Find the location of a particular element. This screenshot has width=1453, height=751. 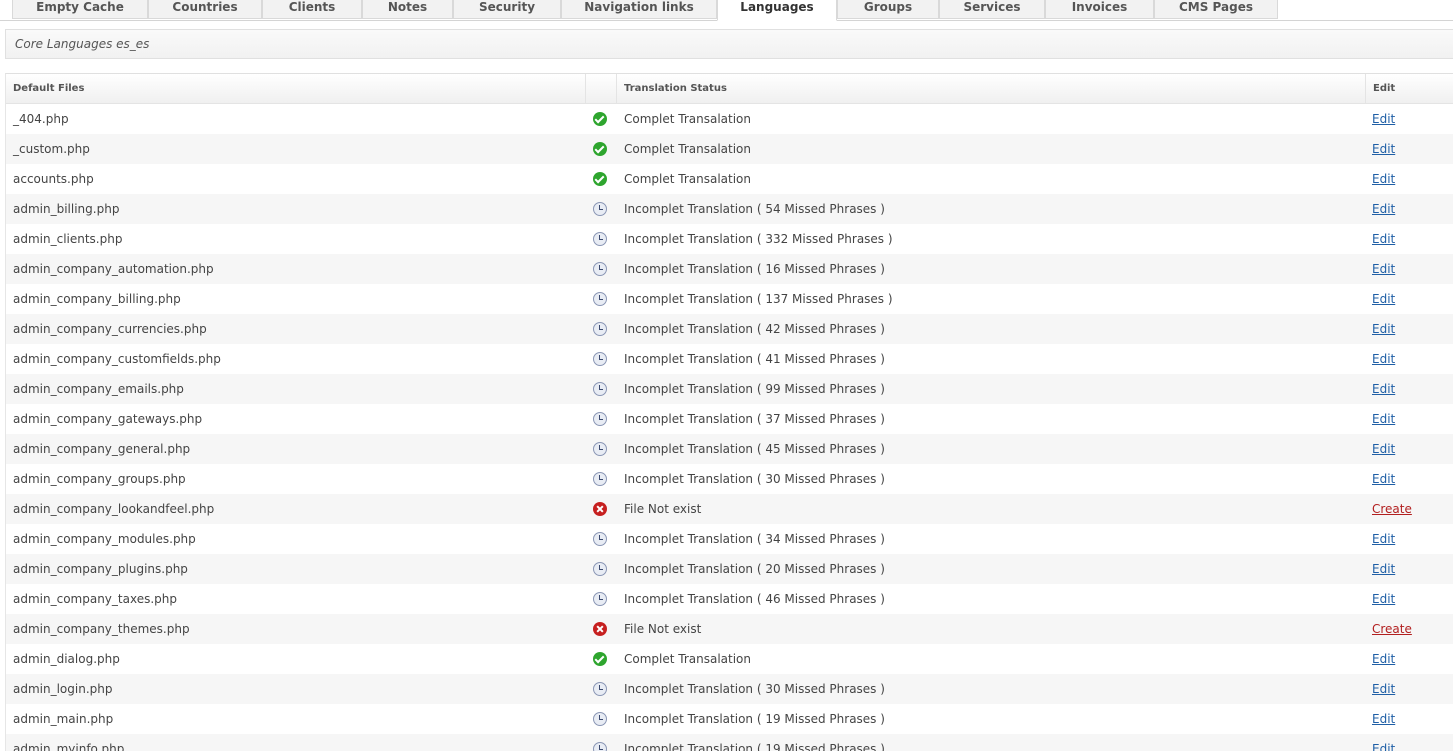

column-header-edit: Edit is located at coordinates (1384, 88).